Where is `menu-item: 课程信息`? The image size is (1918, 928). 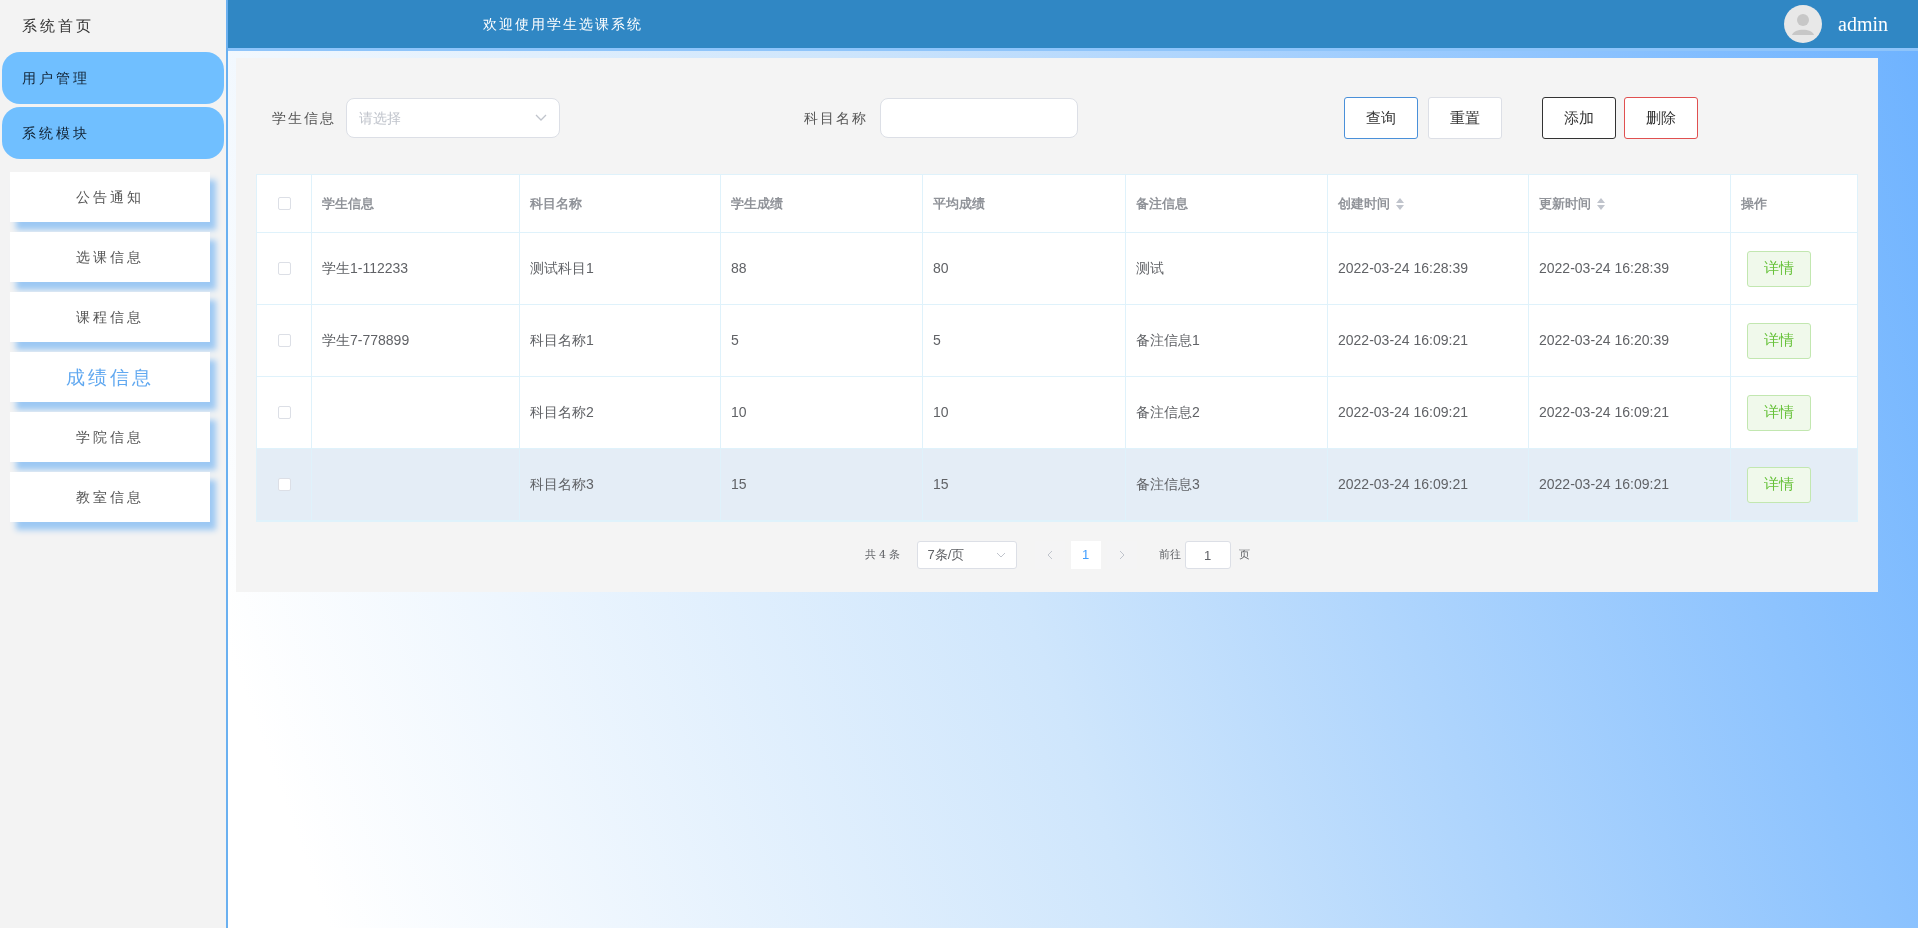
menu-item: 课程信息 is located at coordinates (110, 317).